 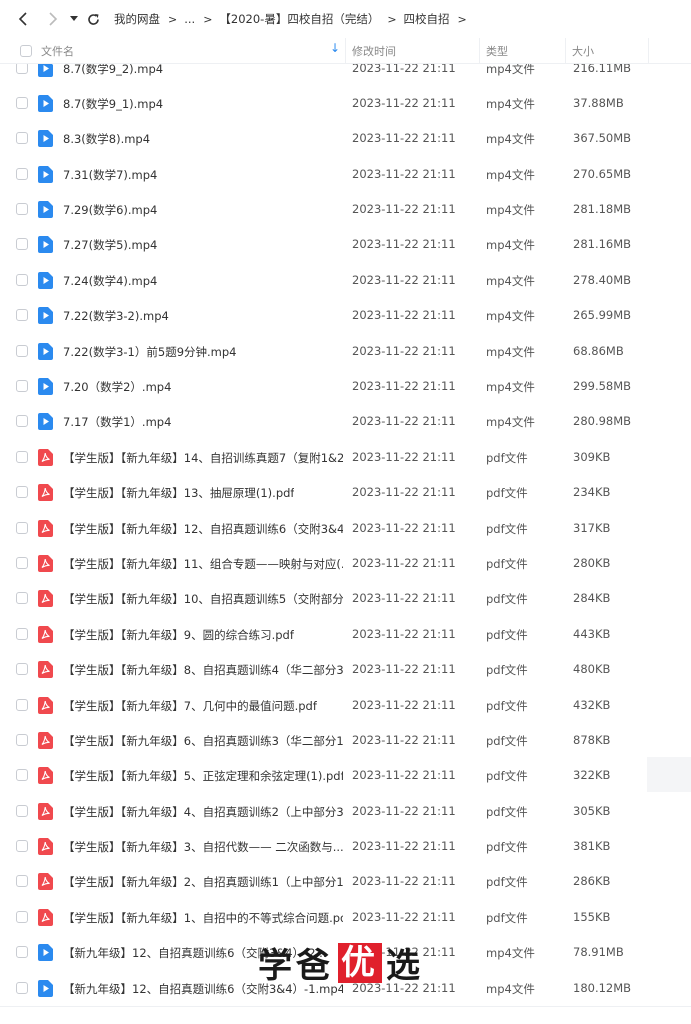 What do you see at coordinates (404, 492) in the screenshot?
I see `file-mtime: 2023-11-22 21:11` at bounding box center [404, 492].